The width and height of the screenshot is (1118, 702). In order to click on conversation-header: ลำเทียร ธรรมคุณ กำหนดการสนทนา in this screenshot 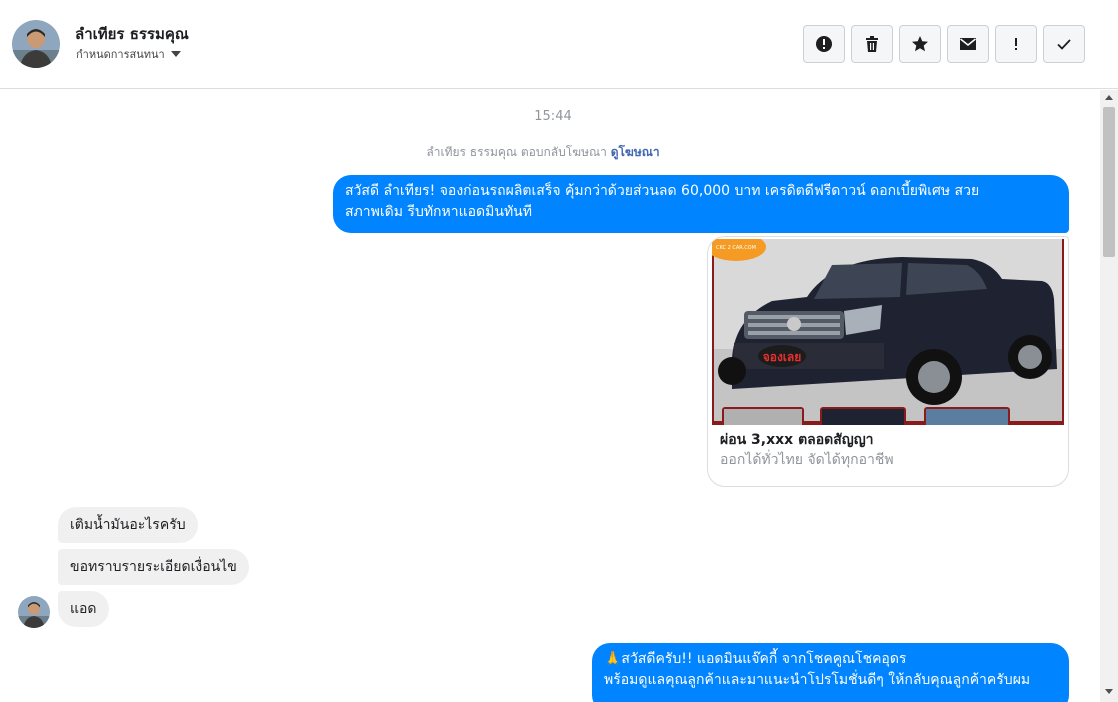, I will do `click(559, 44)`.